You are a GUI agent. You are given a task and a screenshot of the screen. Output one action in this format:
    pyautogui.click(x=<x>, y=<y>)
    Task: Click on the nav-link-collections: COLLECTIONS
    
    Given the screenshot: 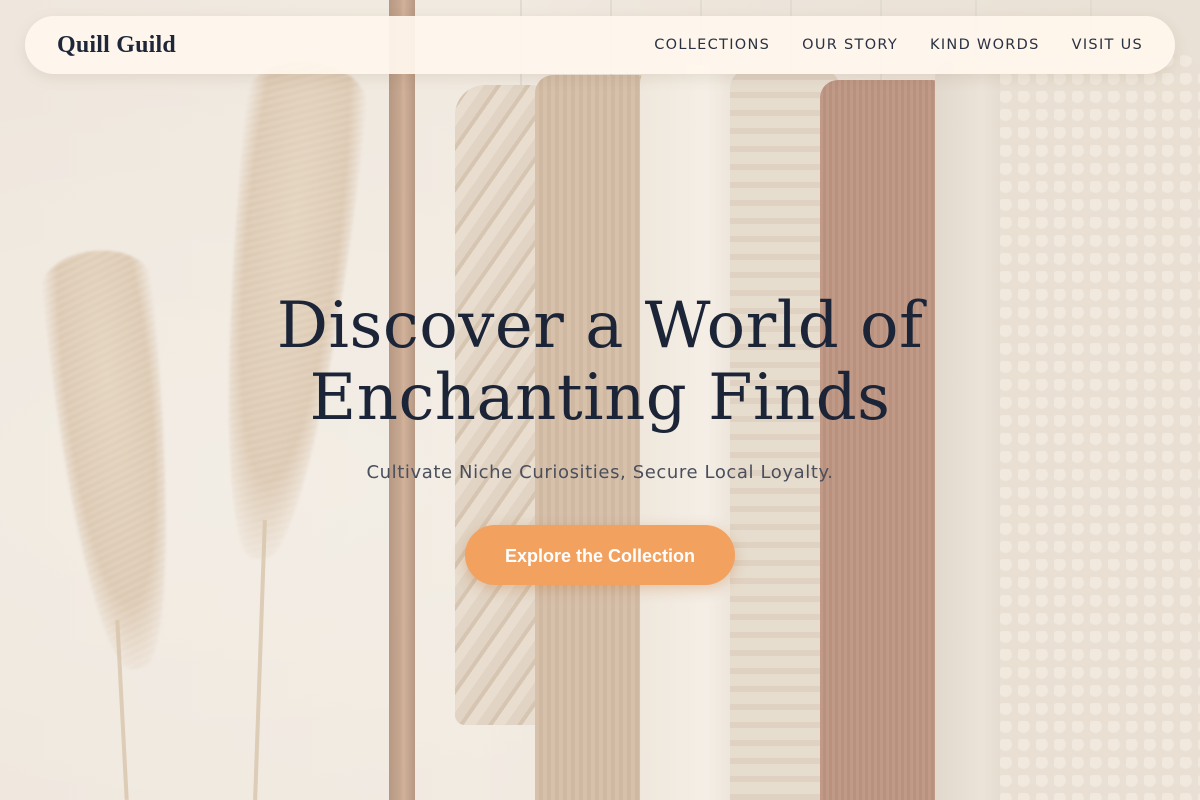 What is the action you would take?
    pyautogui.click(x=712, y=45)
    